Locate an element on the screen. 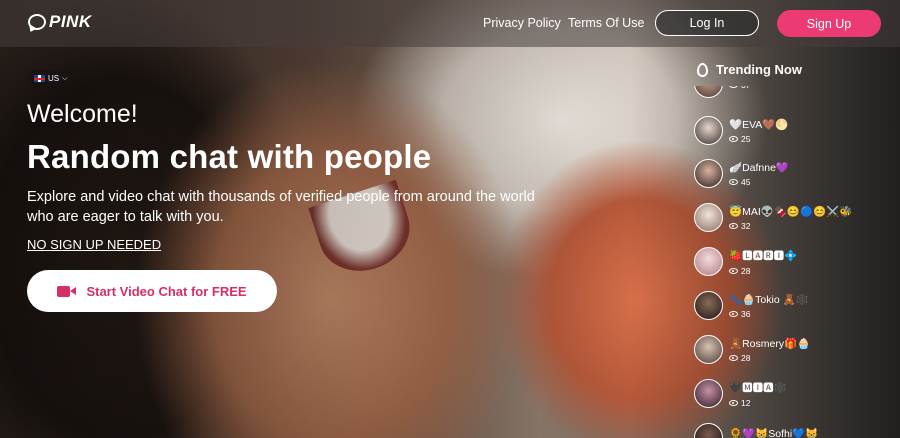 The width and height of the screenshot is (900, 438). trending-user: 37 is located at coordinates (722, 92).